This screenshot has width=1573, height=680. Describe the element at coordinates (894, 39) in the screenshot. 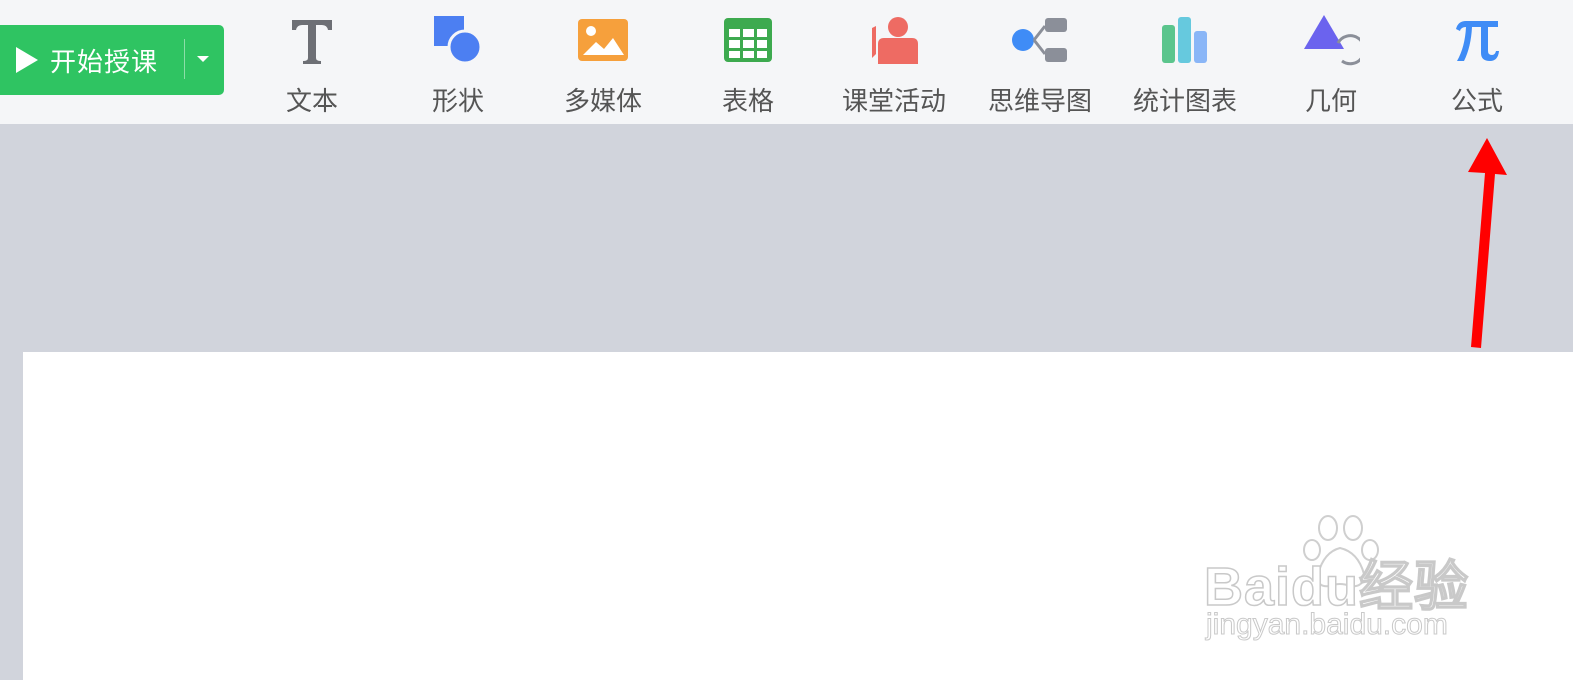

I see `teacher-icon` at that location.